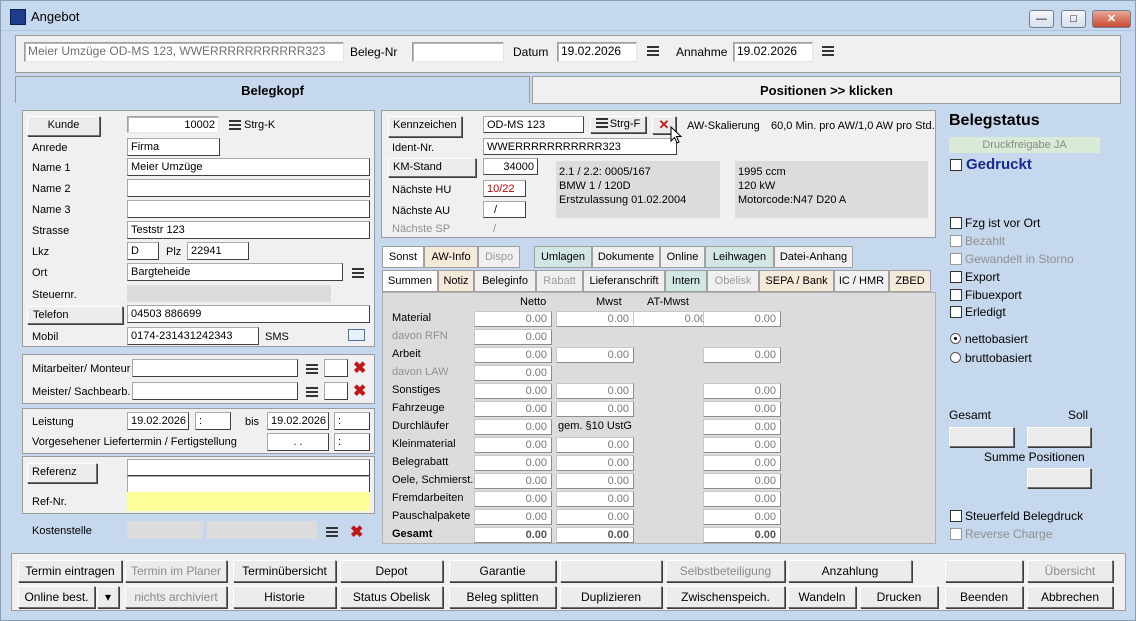  What do you see at coordinates (626, 257) in the screenshot?
I see `tab-dokumente: Dokumente` at bounding box center [626, 257].